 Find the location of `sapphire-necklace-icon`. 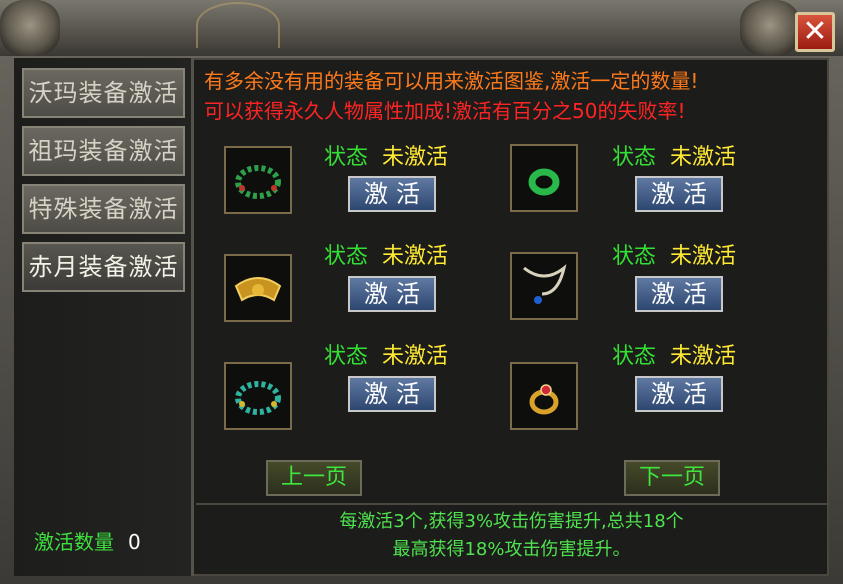

sapphire-necklace-icon is located at coordinates (545, 284).